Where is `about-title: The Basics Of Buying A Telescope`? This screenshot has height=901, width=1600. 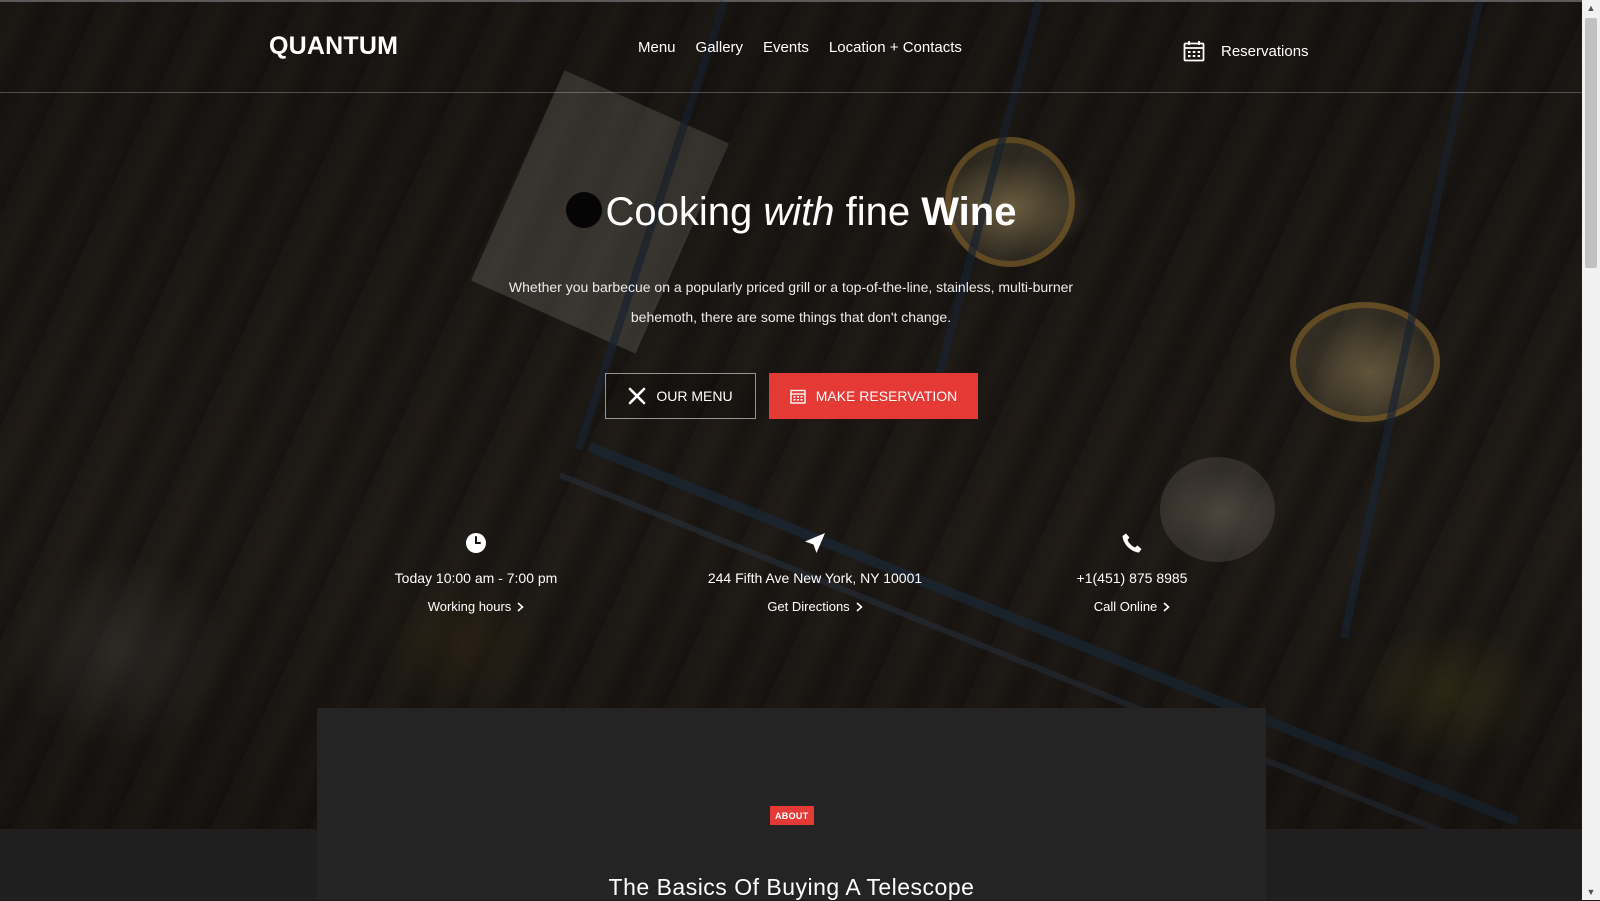 about-title: The Basics Of Buying A Telescope is located at coordinates (791, 887).